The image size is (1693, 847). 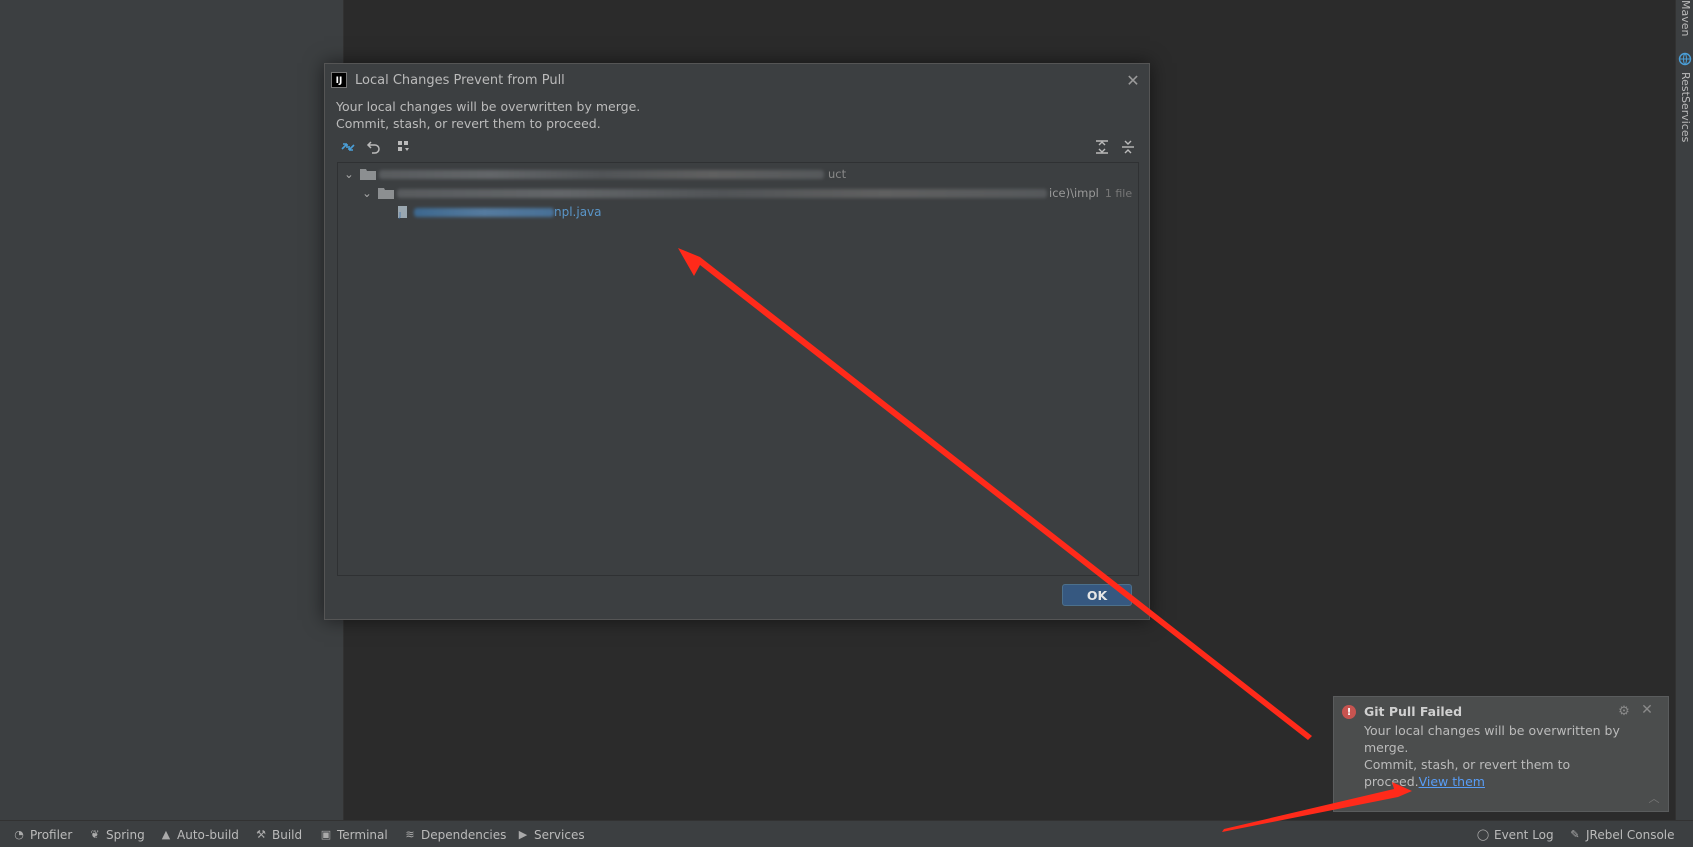 I want to click on collapse-all-button, so click(x=1128, y=147).